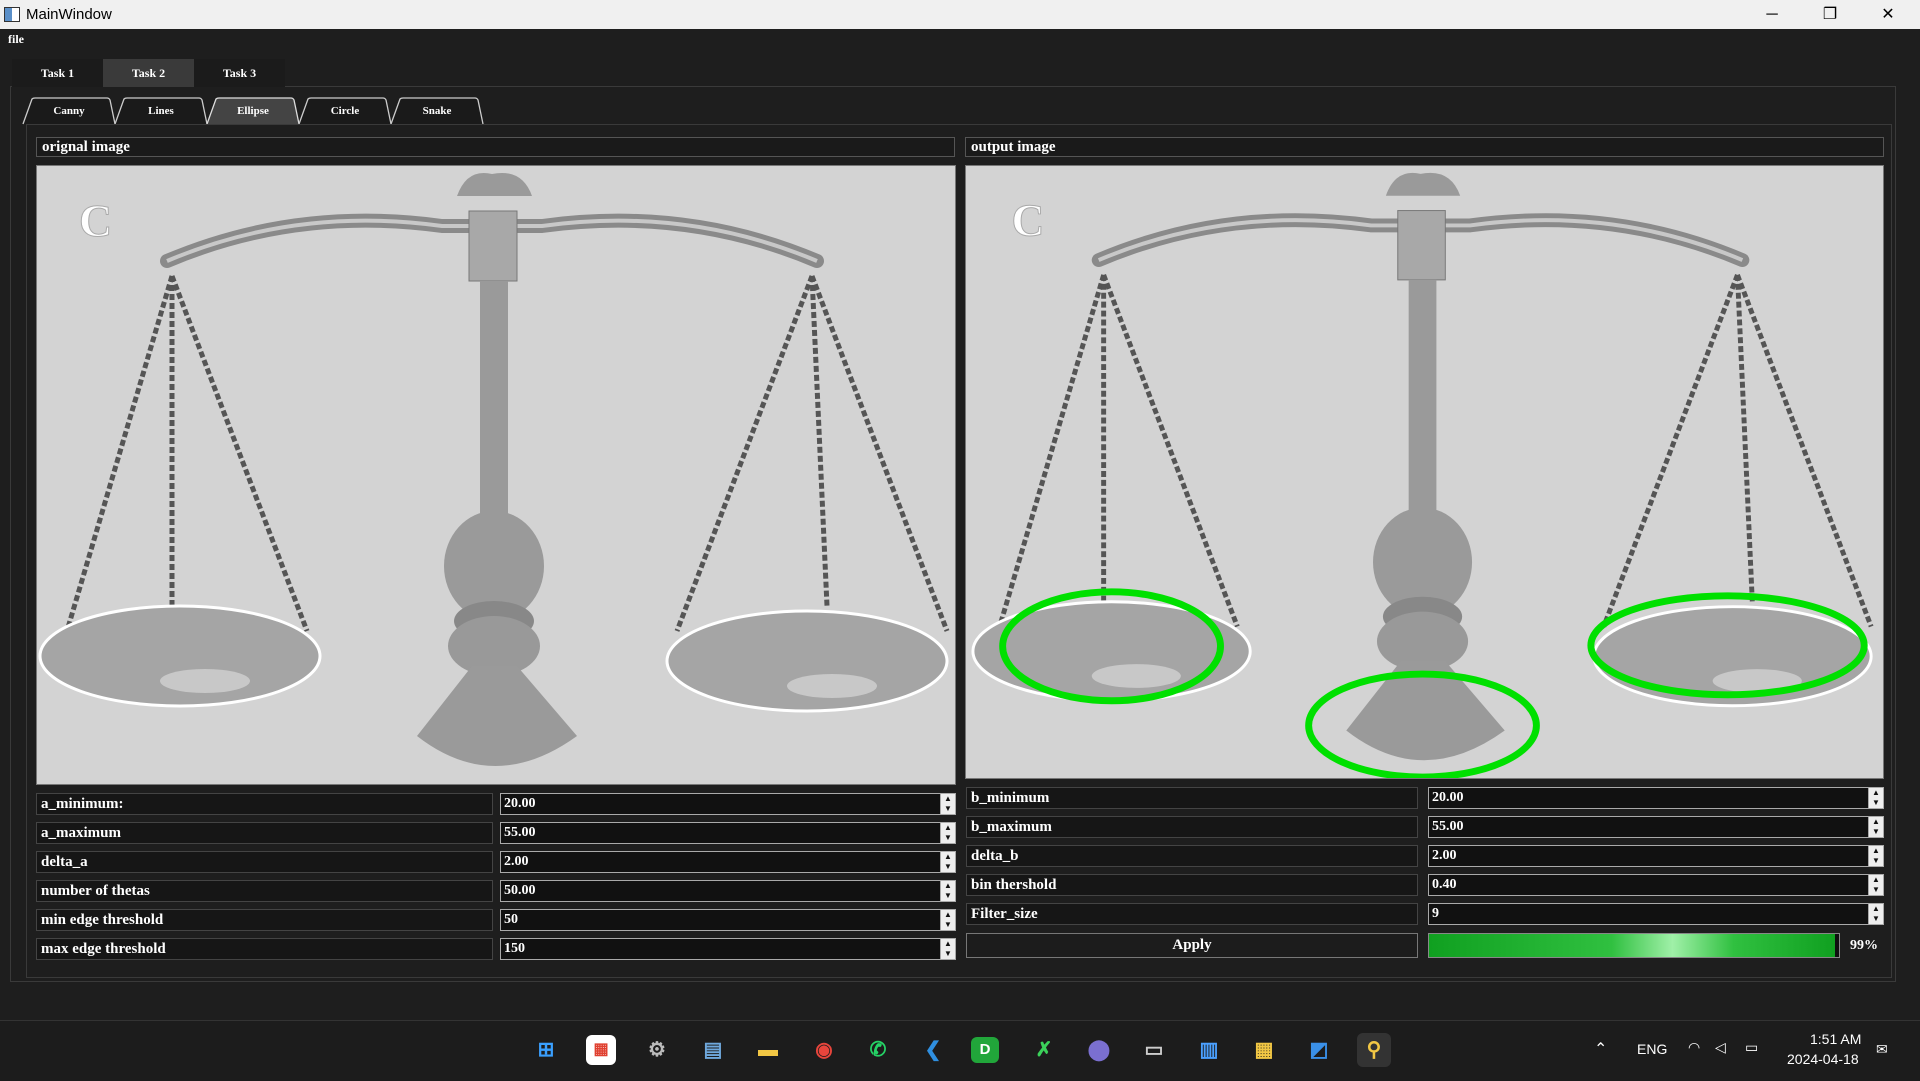 This screenshot has width=1920, height=1081. What do you see at coordinates (514, 948) in the screenshot?
I see `spinbox-value: 150` at bounding box center [514, 948].